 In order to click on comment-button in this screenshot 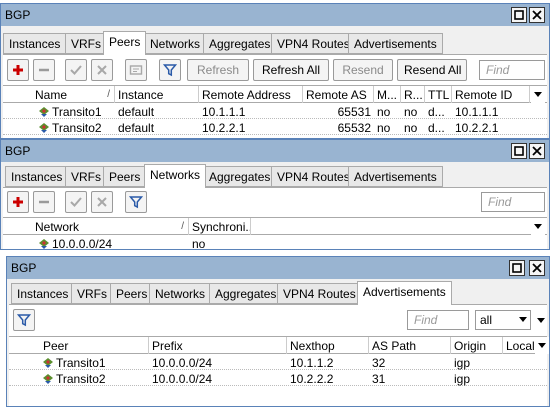, I will do `click(136, 70)`.